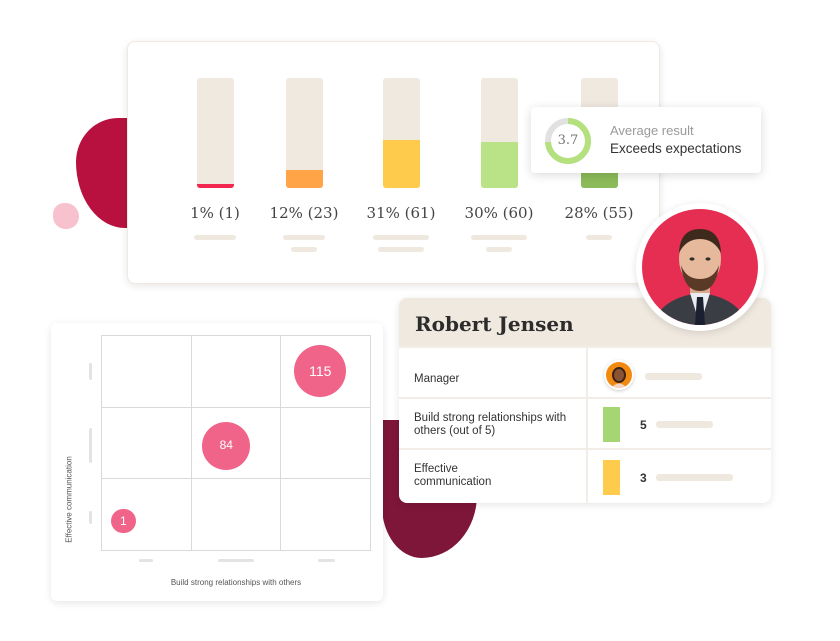 This screenshot has width=840, height=641. What do you see at coordinates (226, 446) in the screenshot?
I see `matrix-bubble: 84` at bounding box center [226, 446].